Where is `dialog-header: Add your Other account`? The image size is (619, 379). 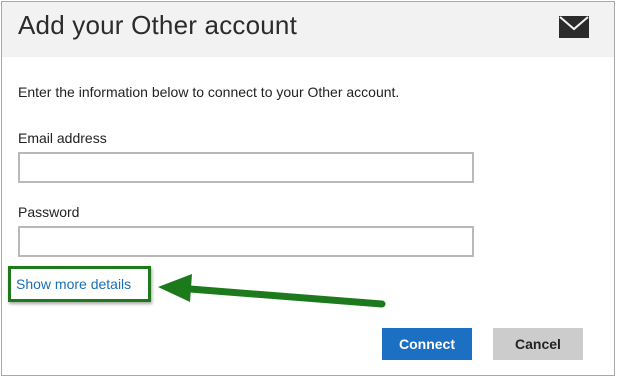 dialog-header: Add your Other account is located at coordinates (308, 29).